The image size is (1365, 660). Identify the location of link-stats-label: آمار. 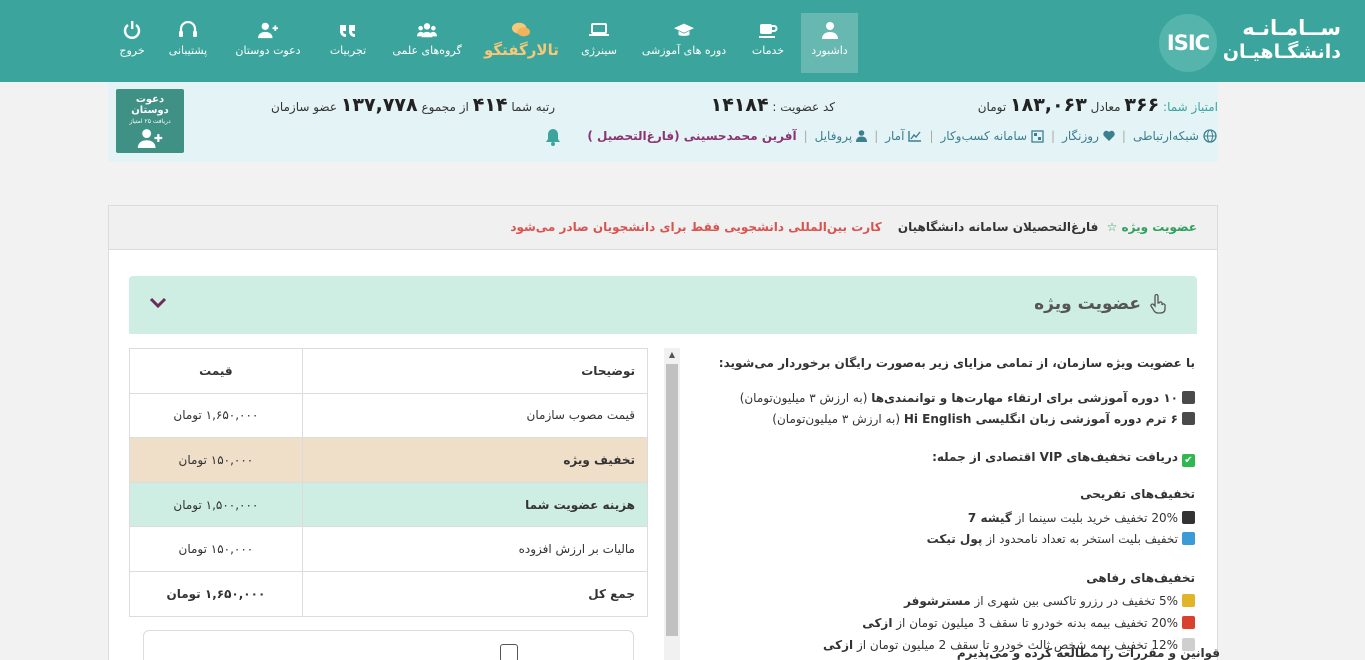
(895, 136).